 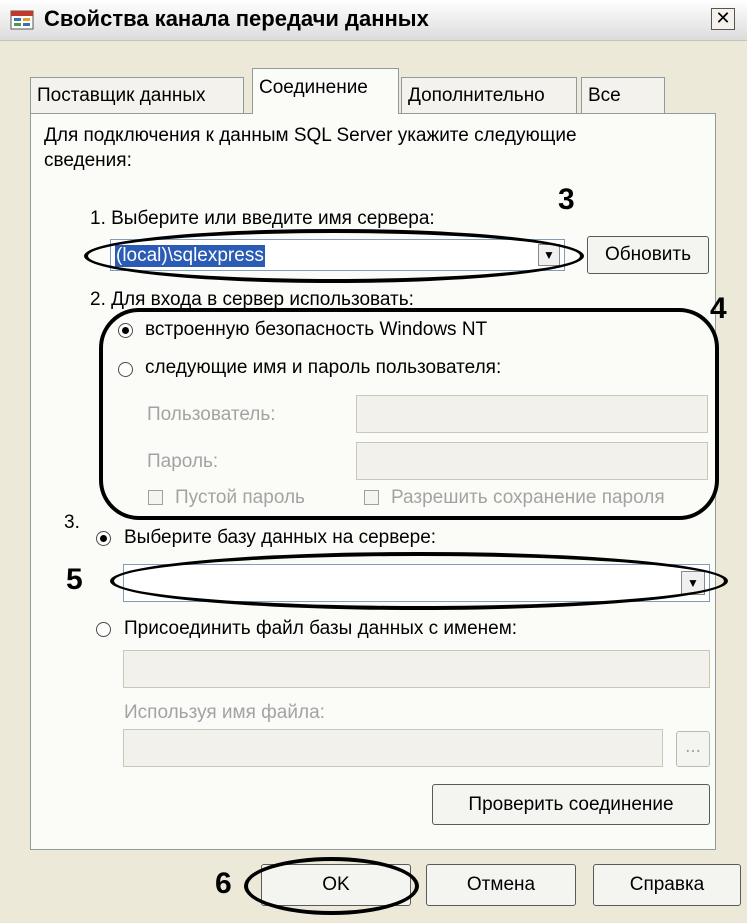 What do you see at coordinates (103, 629) in the screenshot?
I see `attach-db-radio` at bounding box center [103, 629].